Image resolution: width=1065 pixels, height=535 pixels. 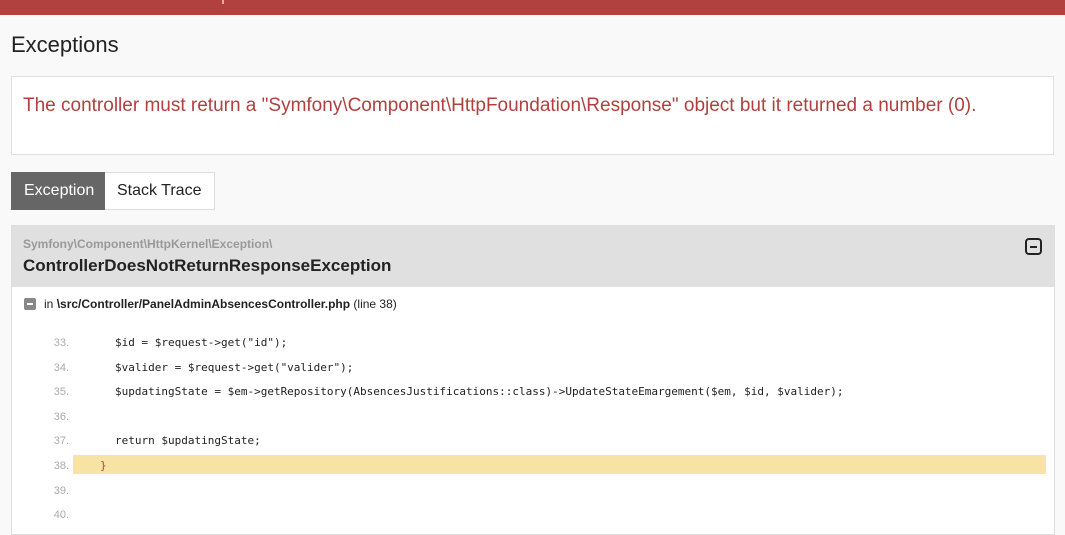 What do you see at coordinates (61, 465) in the screenshot?
I see `line-number: 38.` at bounding box center [61, 465].